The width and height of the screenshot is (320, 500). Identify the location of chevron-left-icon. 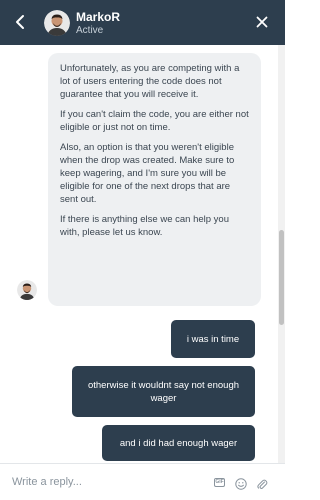
(20, 22).